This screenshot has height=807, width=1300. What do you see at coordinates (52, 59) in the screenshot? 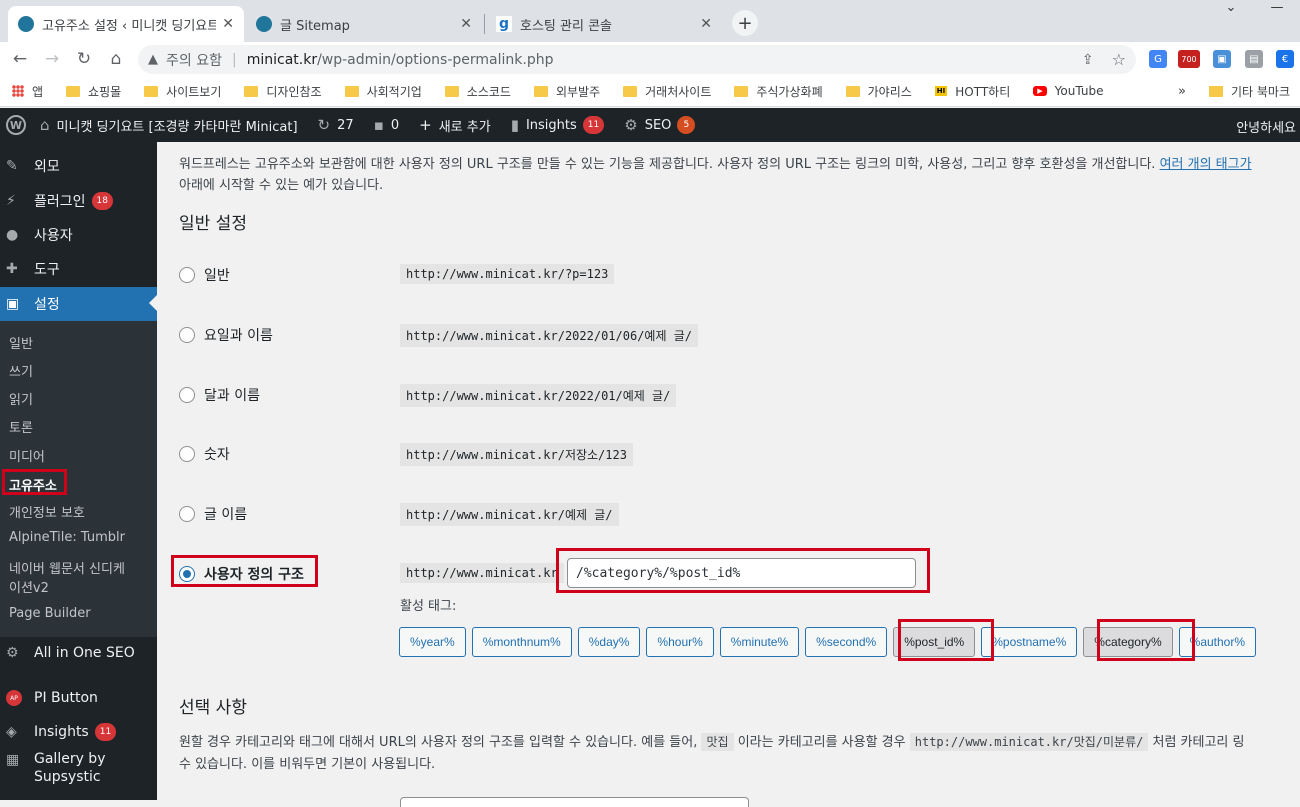
I see `forward-icon: →` at bounding box center [52, 59].